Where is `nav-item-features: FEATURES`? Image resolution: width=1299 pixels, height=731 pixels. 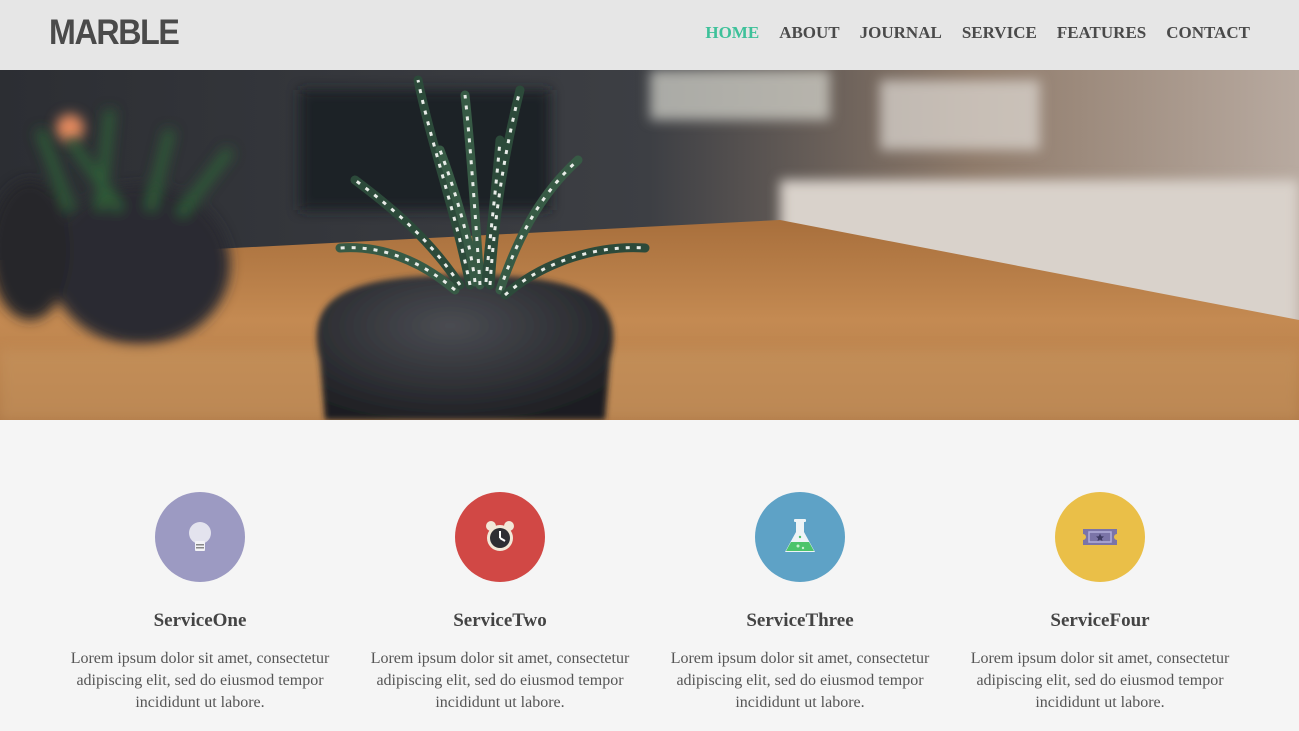 nav-item-features: FEATURES is located at coordinates (1101, 33).